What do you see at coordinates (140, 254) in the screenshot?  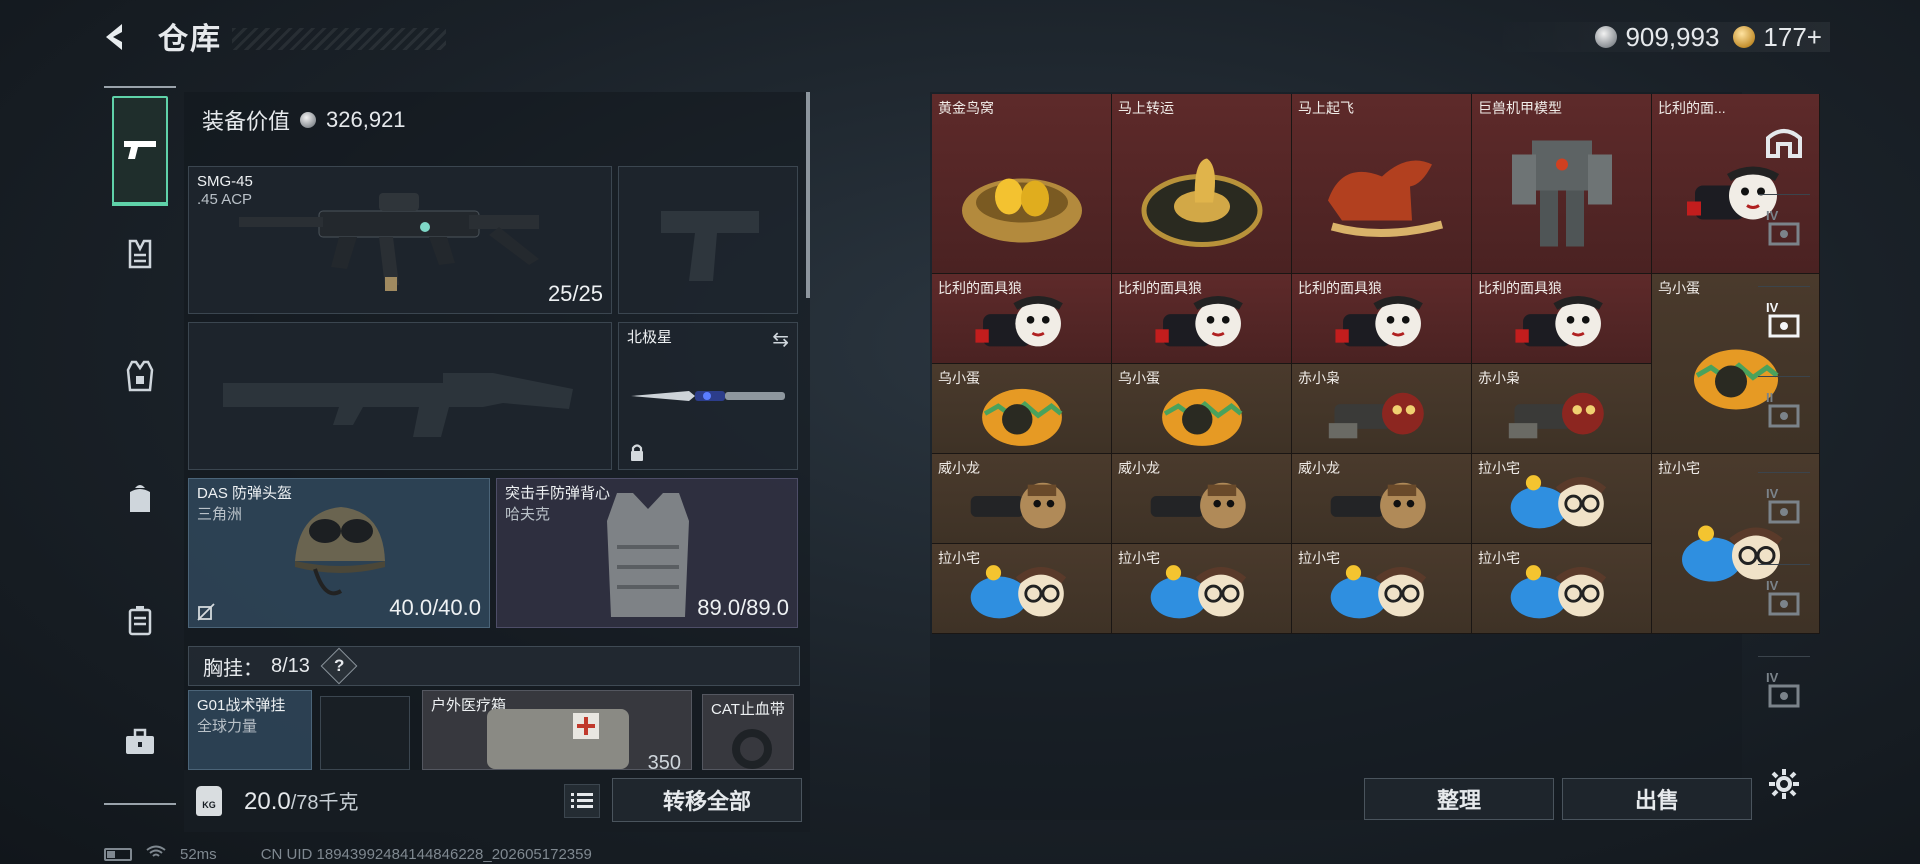 I see `tab-chest-rig` at bounding box center [140, 254].